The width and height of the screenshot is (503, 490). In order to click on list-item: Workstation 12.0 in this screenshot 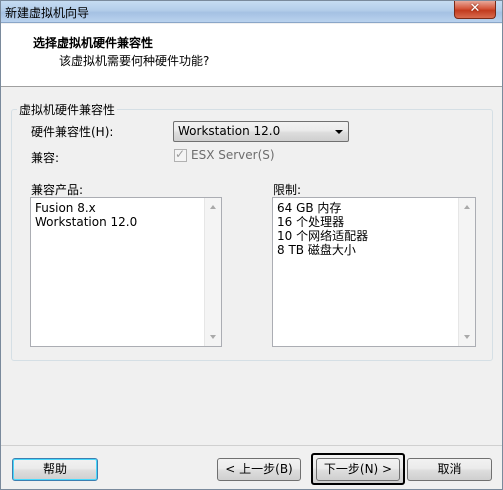, I will do `click(86, 222)`.